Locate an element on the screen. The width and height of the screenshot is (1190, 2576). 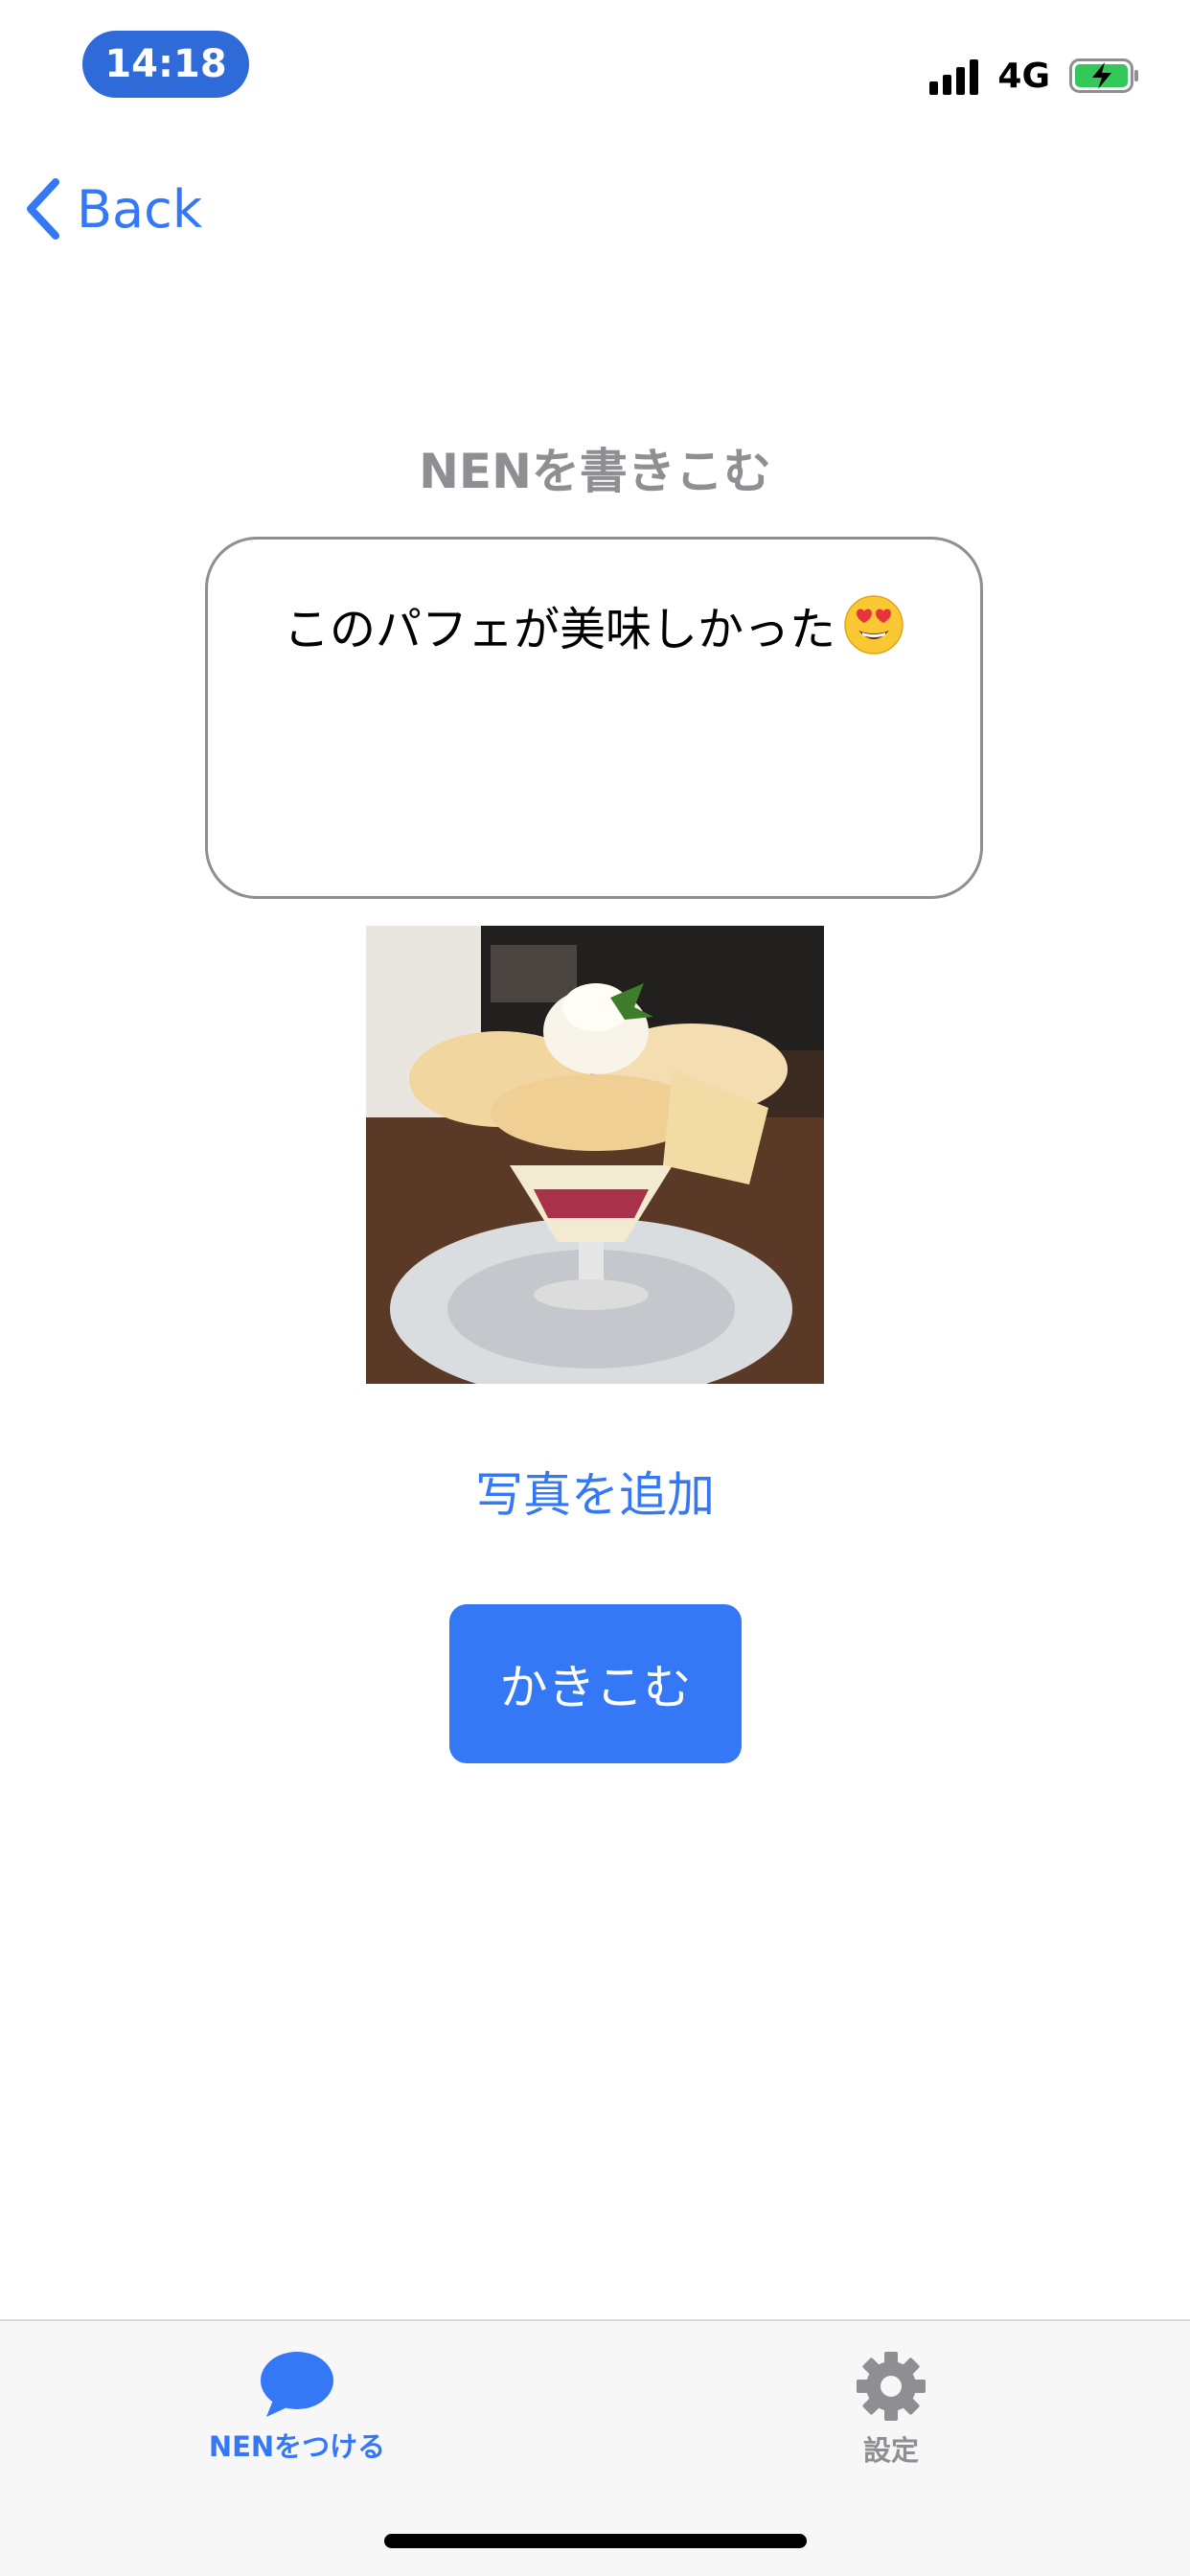
heart-eyes-emoji-icon is located at coordinates (874, 625).